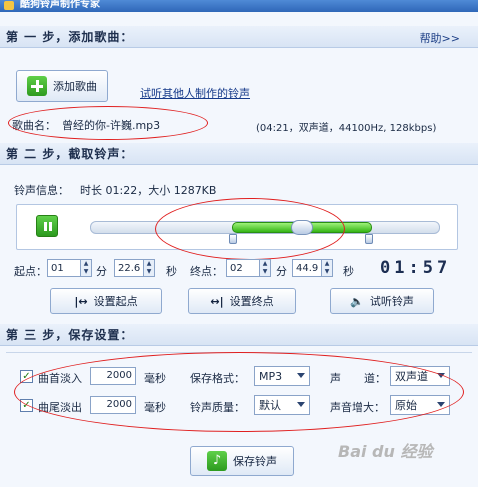  What do you see at coordinates (195, 93) in the screenshot?
I see `try-others-link: 试听其他人制作的铃声` at bounding box center [195, 93].